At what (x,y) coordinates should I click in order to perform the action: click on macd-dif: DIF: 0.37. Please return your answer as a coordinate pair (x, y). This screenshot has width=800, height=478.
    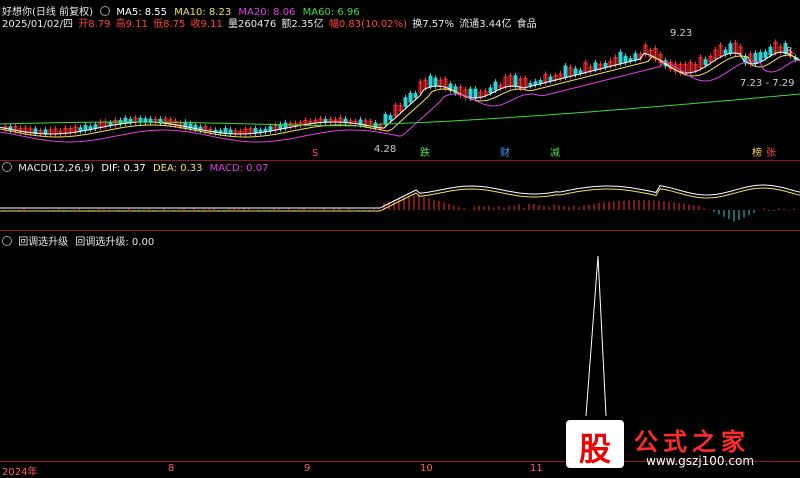
    Looking at the image, I should click on (123, 168).